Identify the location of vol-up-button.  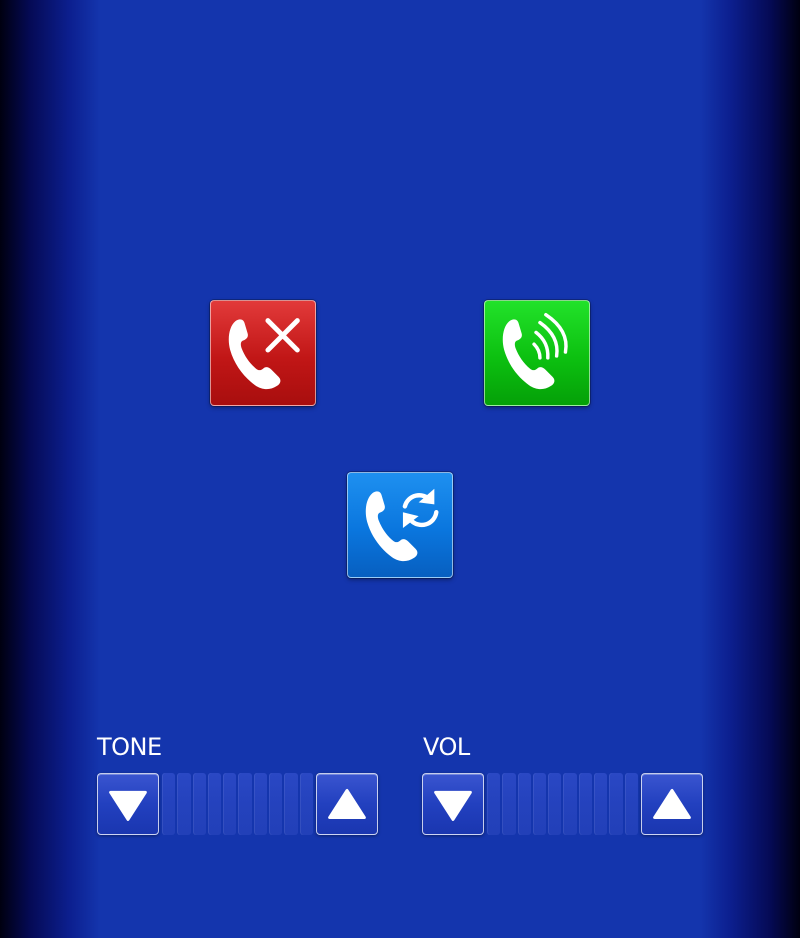
(672, 804).